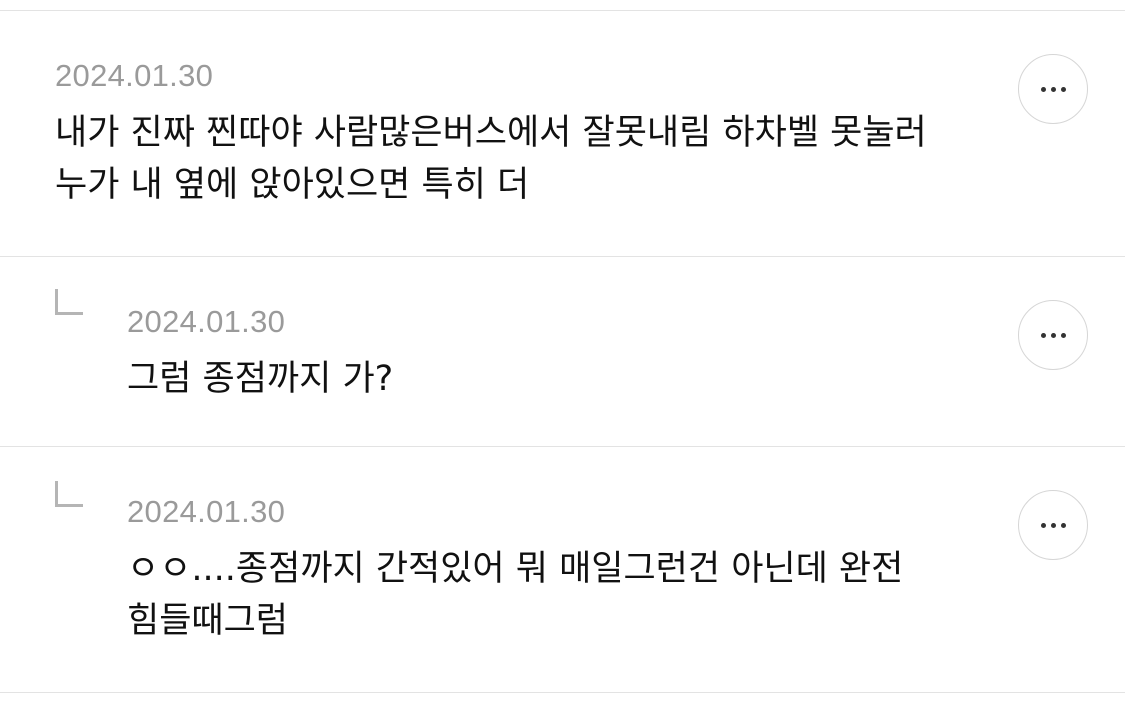 This screenshot has width=1125, height=702. I want to click on reply-text: 그럼 종점까지 가?, so click(260, 379).